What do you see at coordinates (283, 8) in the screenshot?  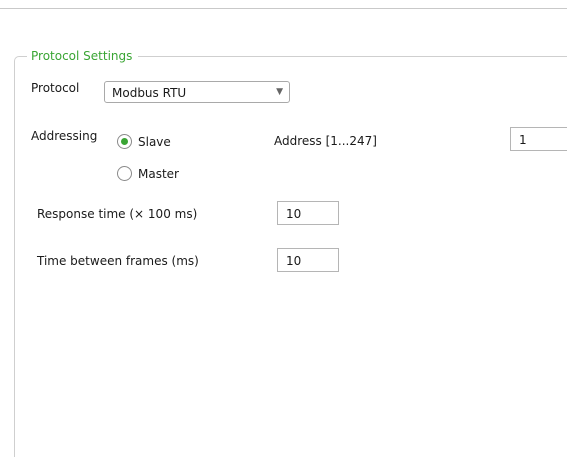 I see `top-divider` at bounding box center [283, 8].